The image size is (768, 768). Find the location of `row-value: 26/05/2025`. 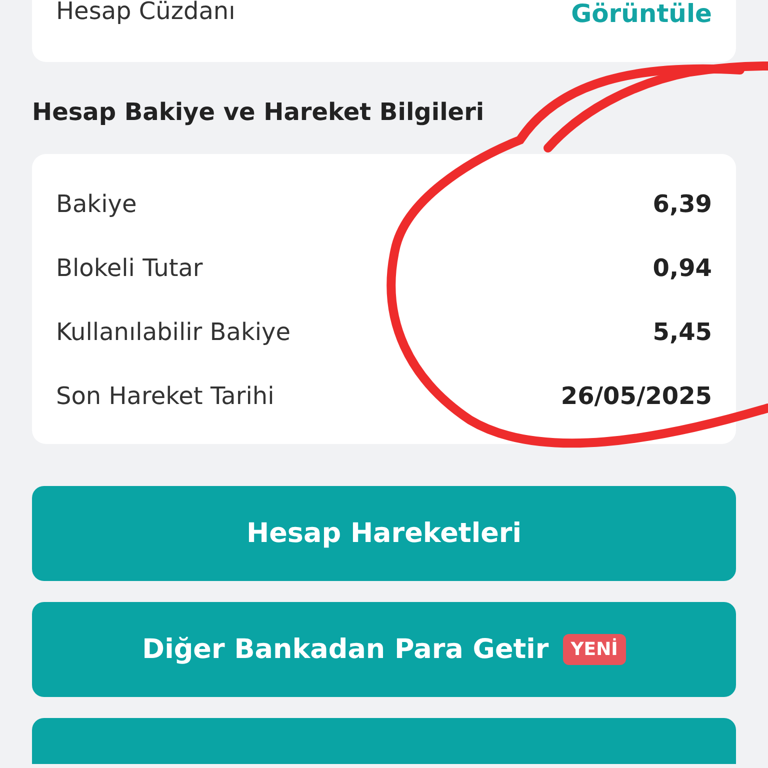

row-value: 26/05/2025 is located at coordinates (636, 396).